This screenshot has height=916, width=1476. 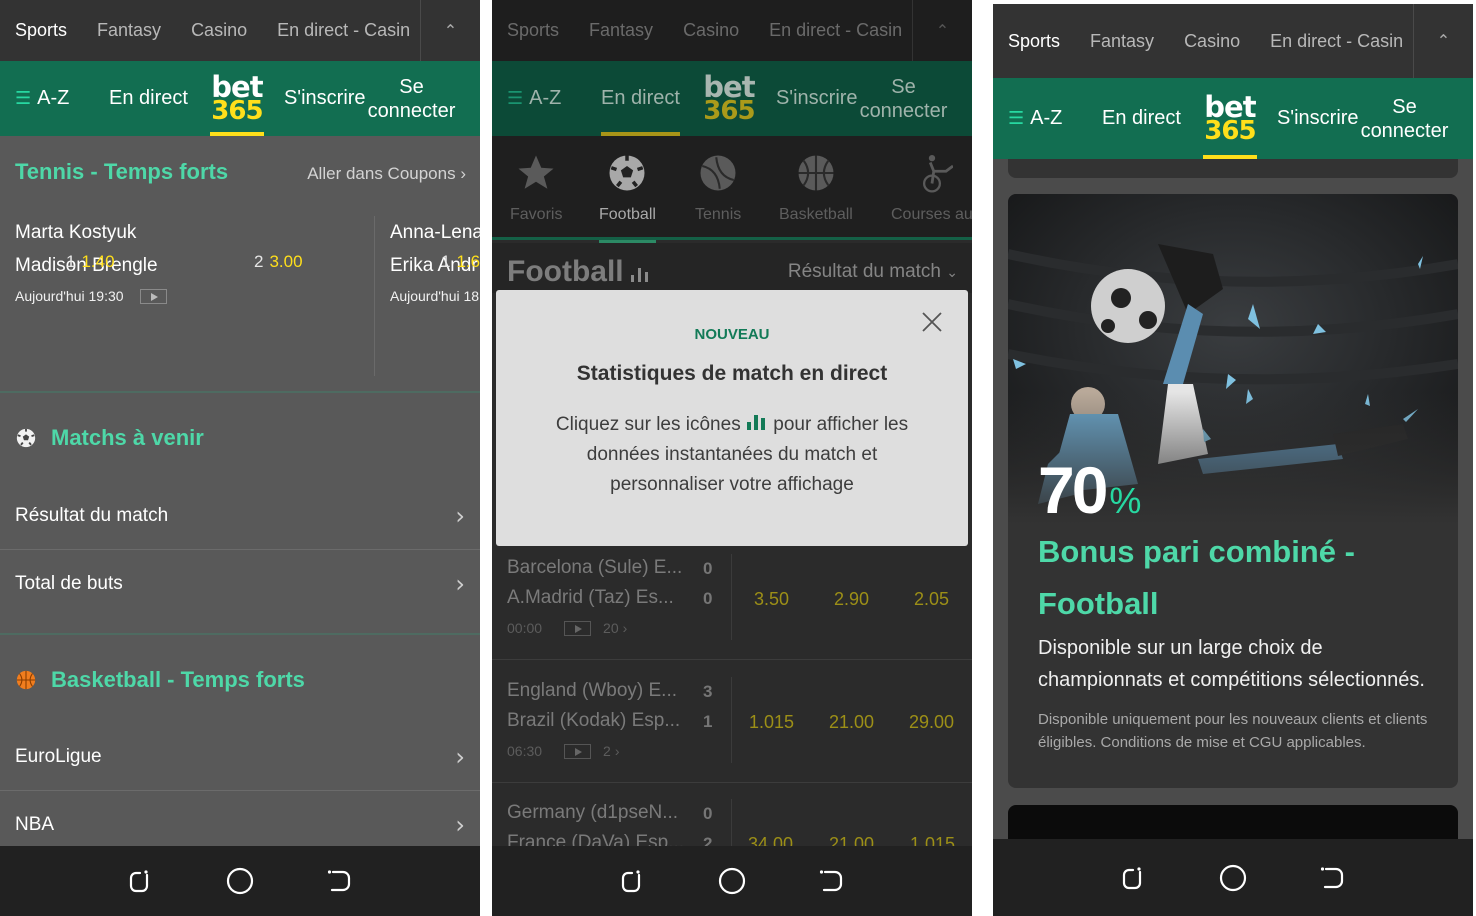 I want to click on coupons-link: Aller dans Coupons ›, so click(x=386, y=174).